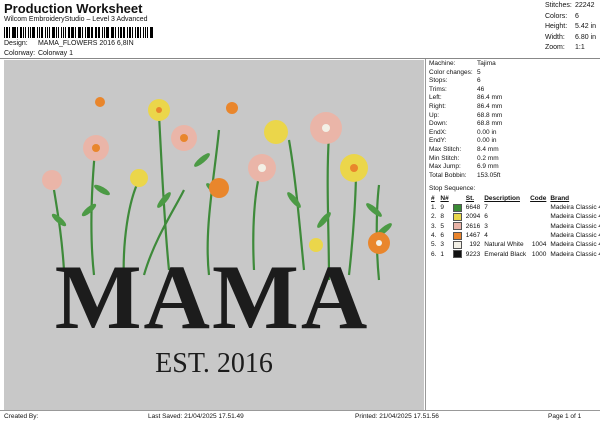 The height and width of the screenshot is (424, 600). What do you see at coordinates (479, 81) in the screenshot?
I see `stat-value: 6` at bounding box center [479, 81].